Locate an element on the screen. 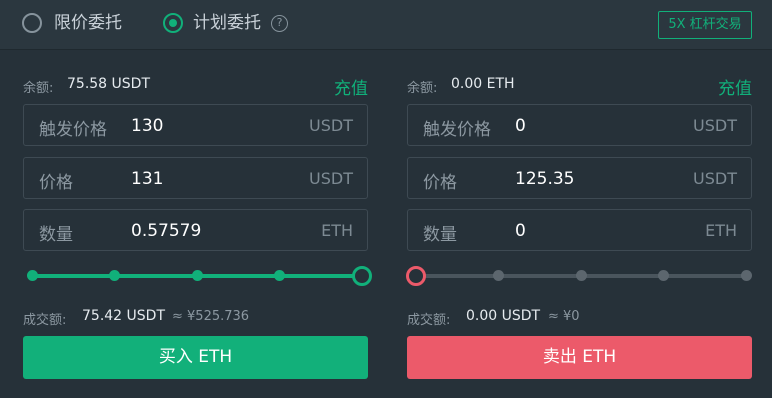 This screenshot has width=772, height=398. buy-balance-row: 余额: 75.58 USDT 充值 is located at coordinates (195, 86).